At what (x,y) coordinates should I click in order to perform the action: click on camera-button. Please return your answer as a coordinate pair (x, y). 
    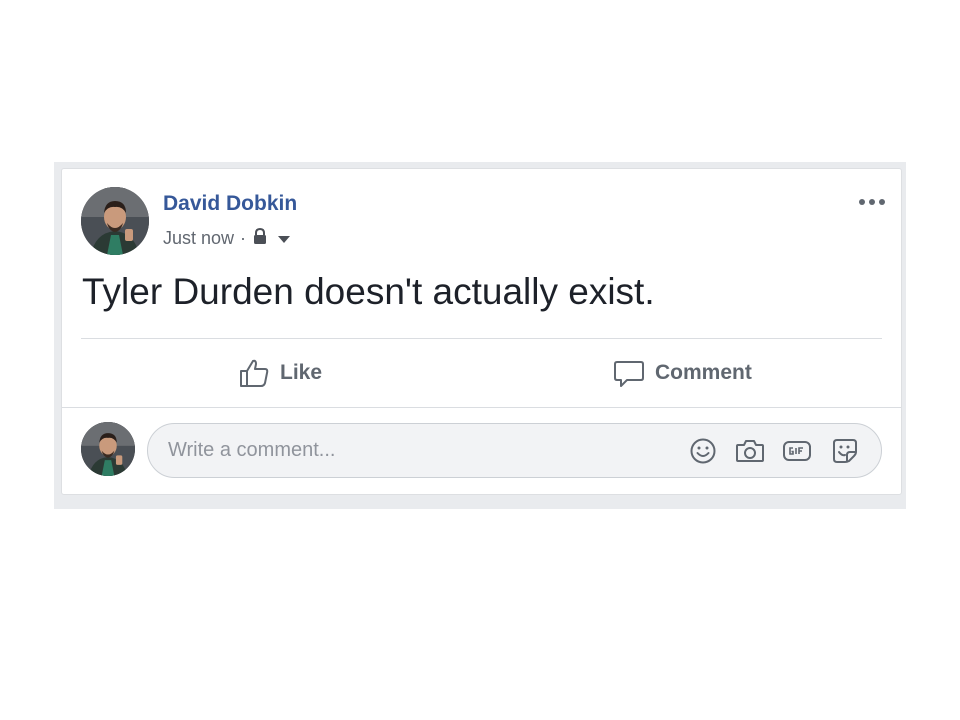
    Looking at the image, I should click on (750, 451).